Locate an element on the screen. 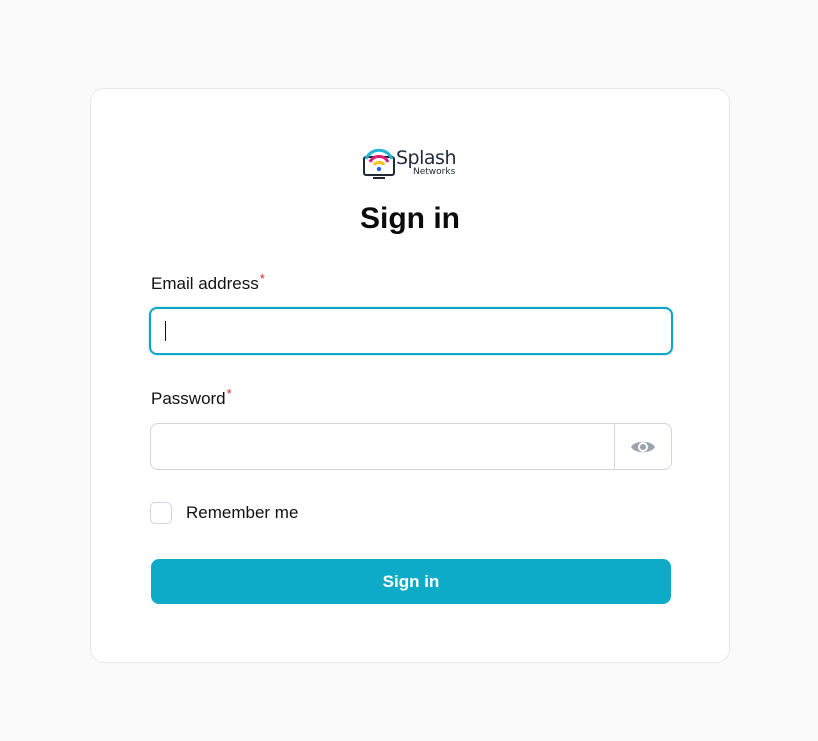 Image resolution: width=818 pixels, height=741 pixels. password-label: Password* is located at coordinates (191, 397).